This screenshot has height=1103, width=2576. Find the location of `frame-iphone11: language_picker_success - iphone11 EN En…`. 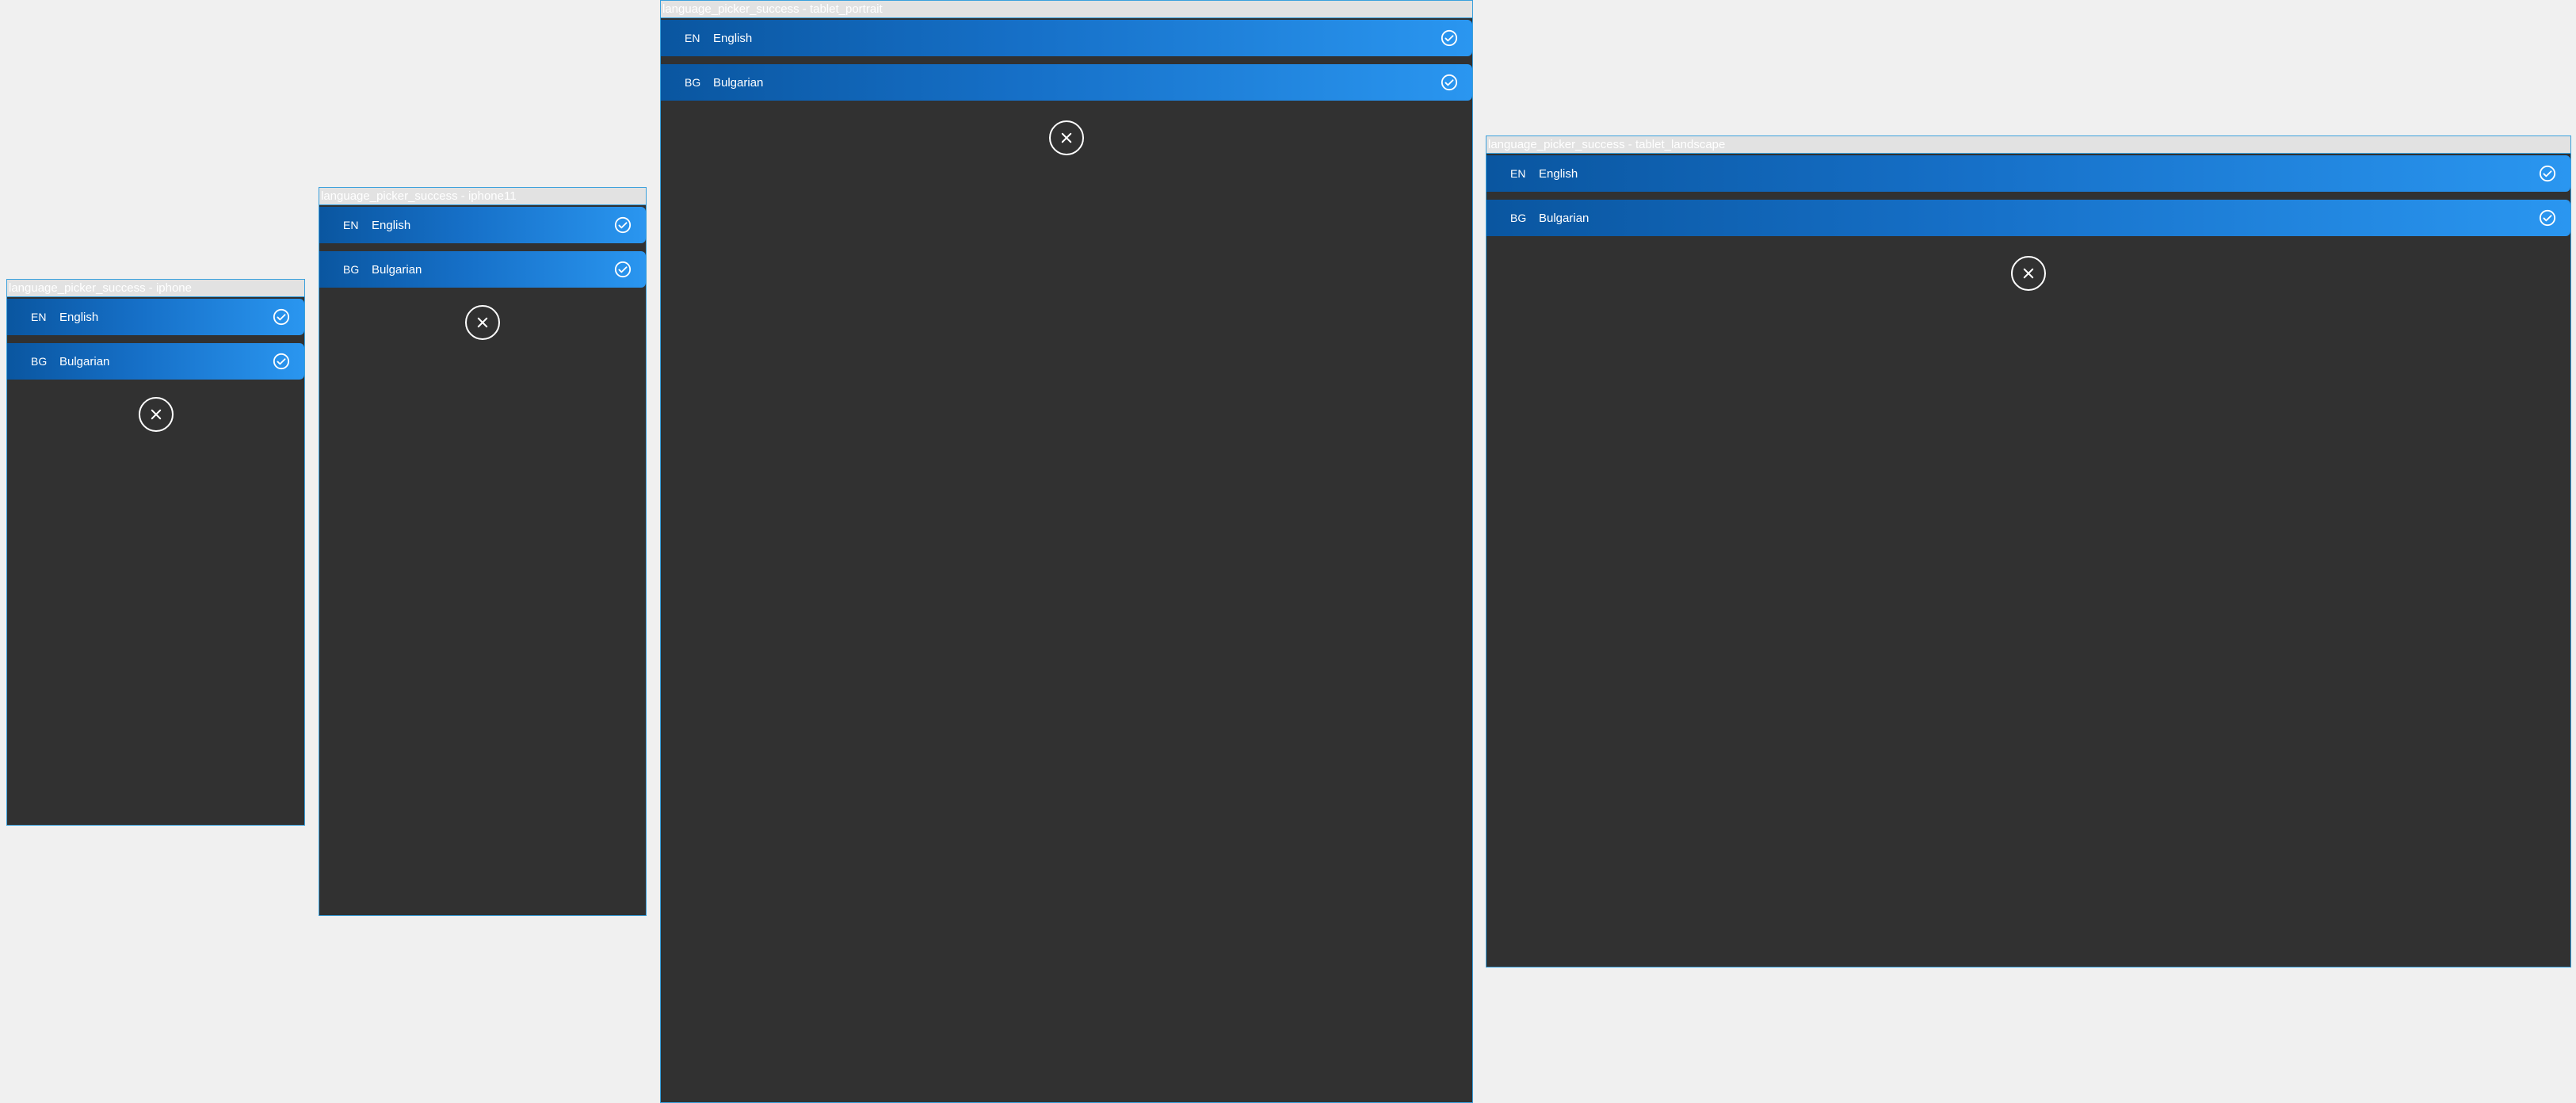

frame-iphone11: language_picker_success - iphone11 EN En… is located at coordinates (483, 551).